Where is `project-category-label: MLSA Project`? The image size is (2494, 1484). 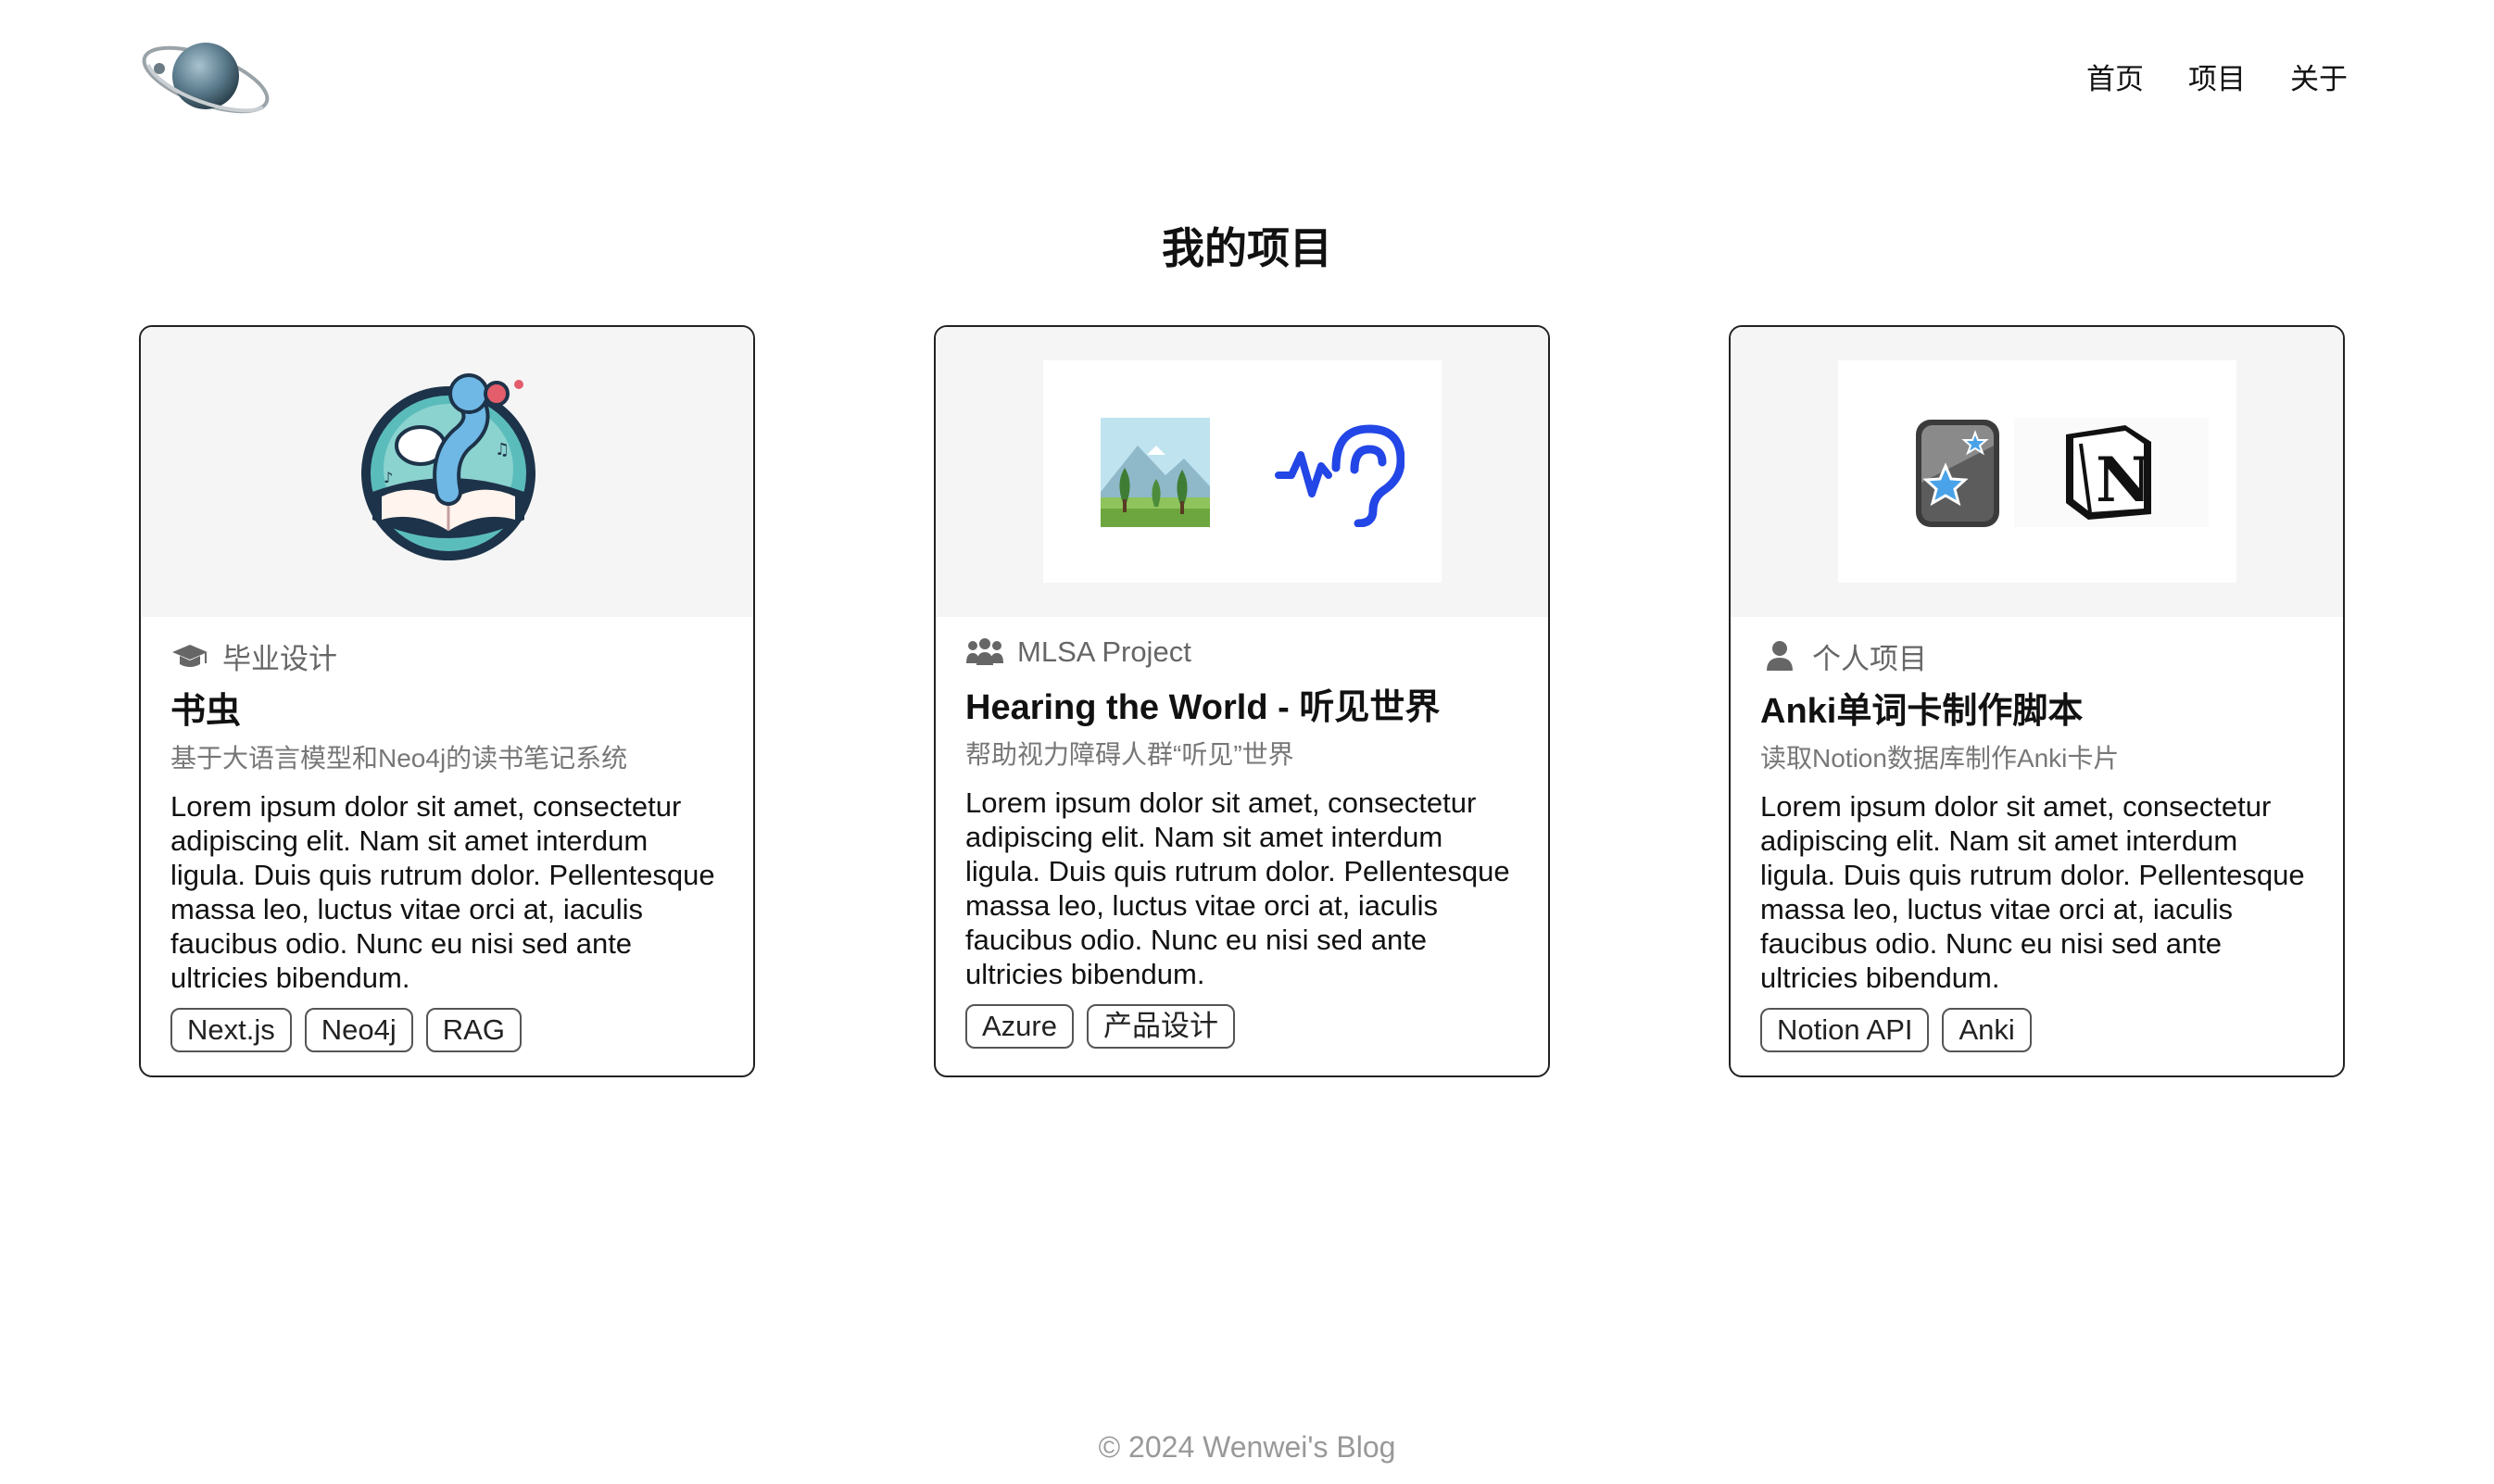 project-category-label: MLSA Project is located at coordinates (1104, 651).